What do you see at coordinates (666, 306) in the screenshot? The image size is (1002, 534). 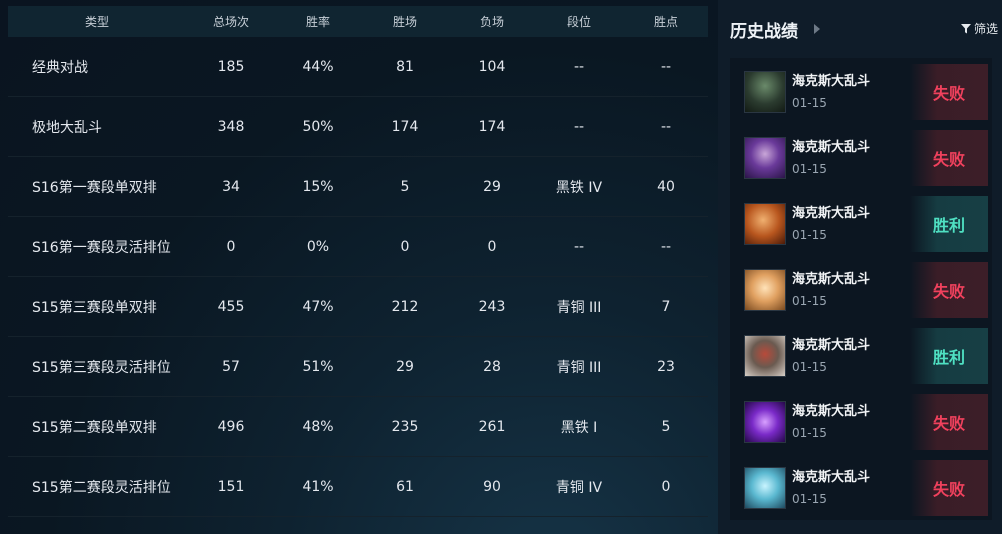 I see `row-points: 7` at bounding box center [666, 306].